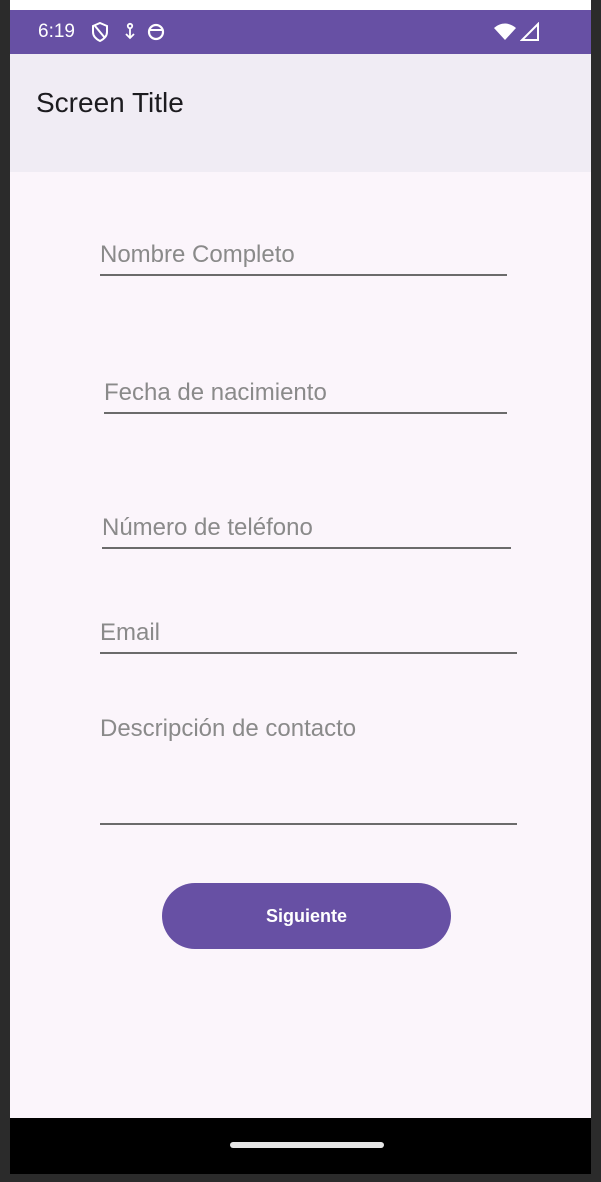  I want to click on phone-placeholder: Número de teléfono, so click(207, 527).